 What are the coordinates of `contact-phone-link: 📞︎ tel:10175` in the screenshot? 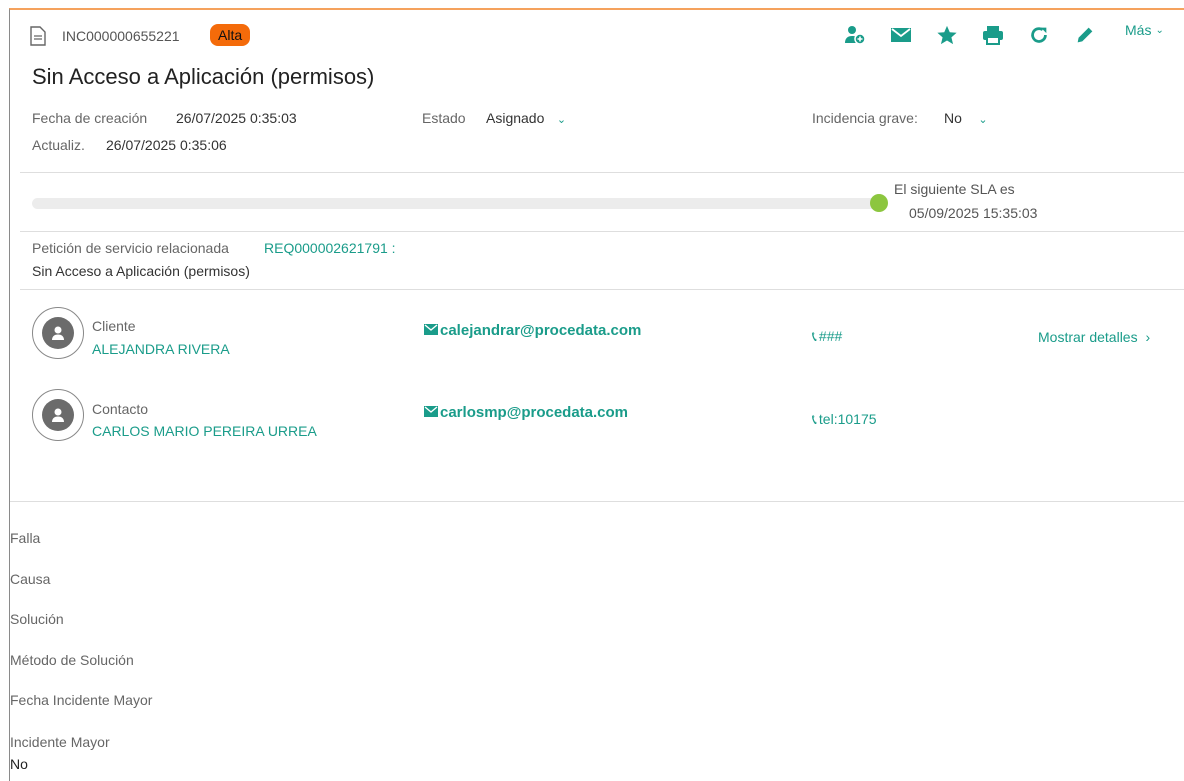 It's located at (844, 419).